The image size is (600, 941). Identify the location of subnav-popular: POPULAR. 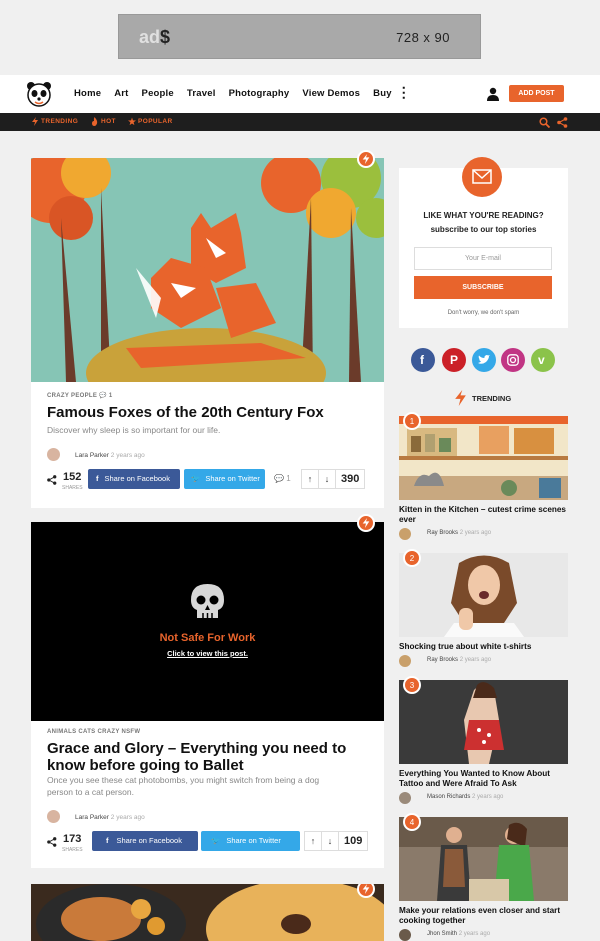
(155, 121).